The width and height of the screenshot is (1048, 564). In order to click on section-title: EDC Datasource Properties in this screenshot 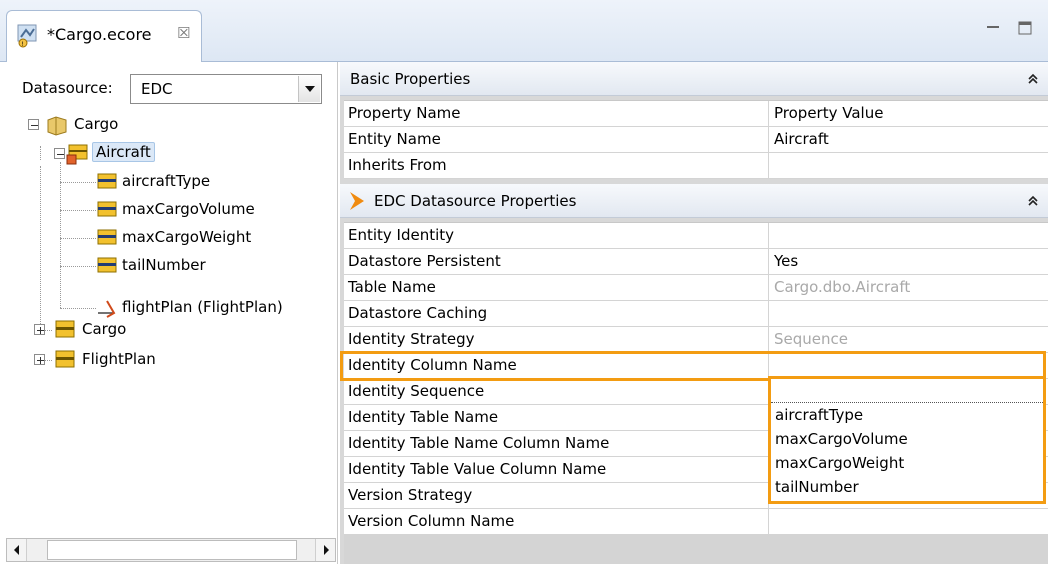, I will do `click(475, 201)`.